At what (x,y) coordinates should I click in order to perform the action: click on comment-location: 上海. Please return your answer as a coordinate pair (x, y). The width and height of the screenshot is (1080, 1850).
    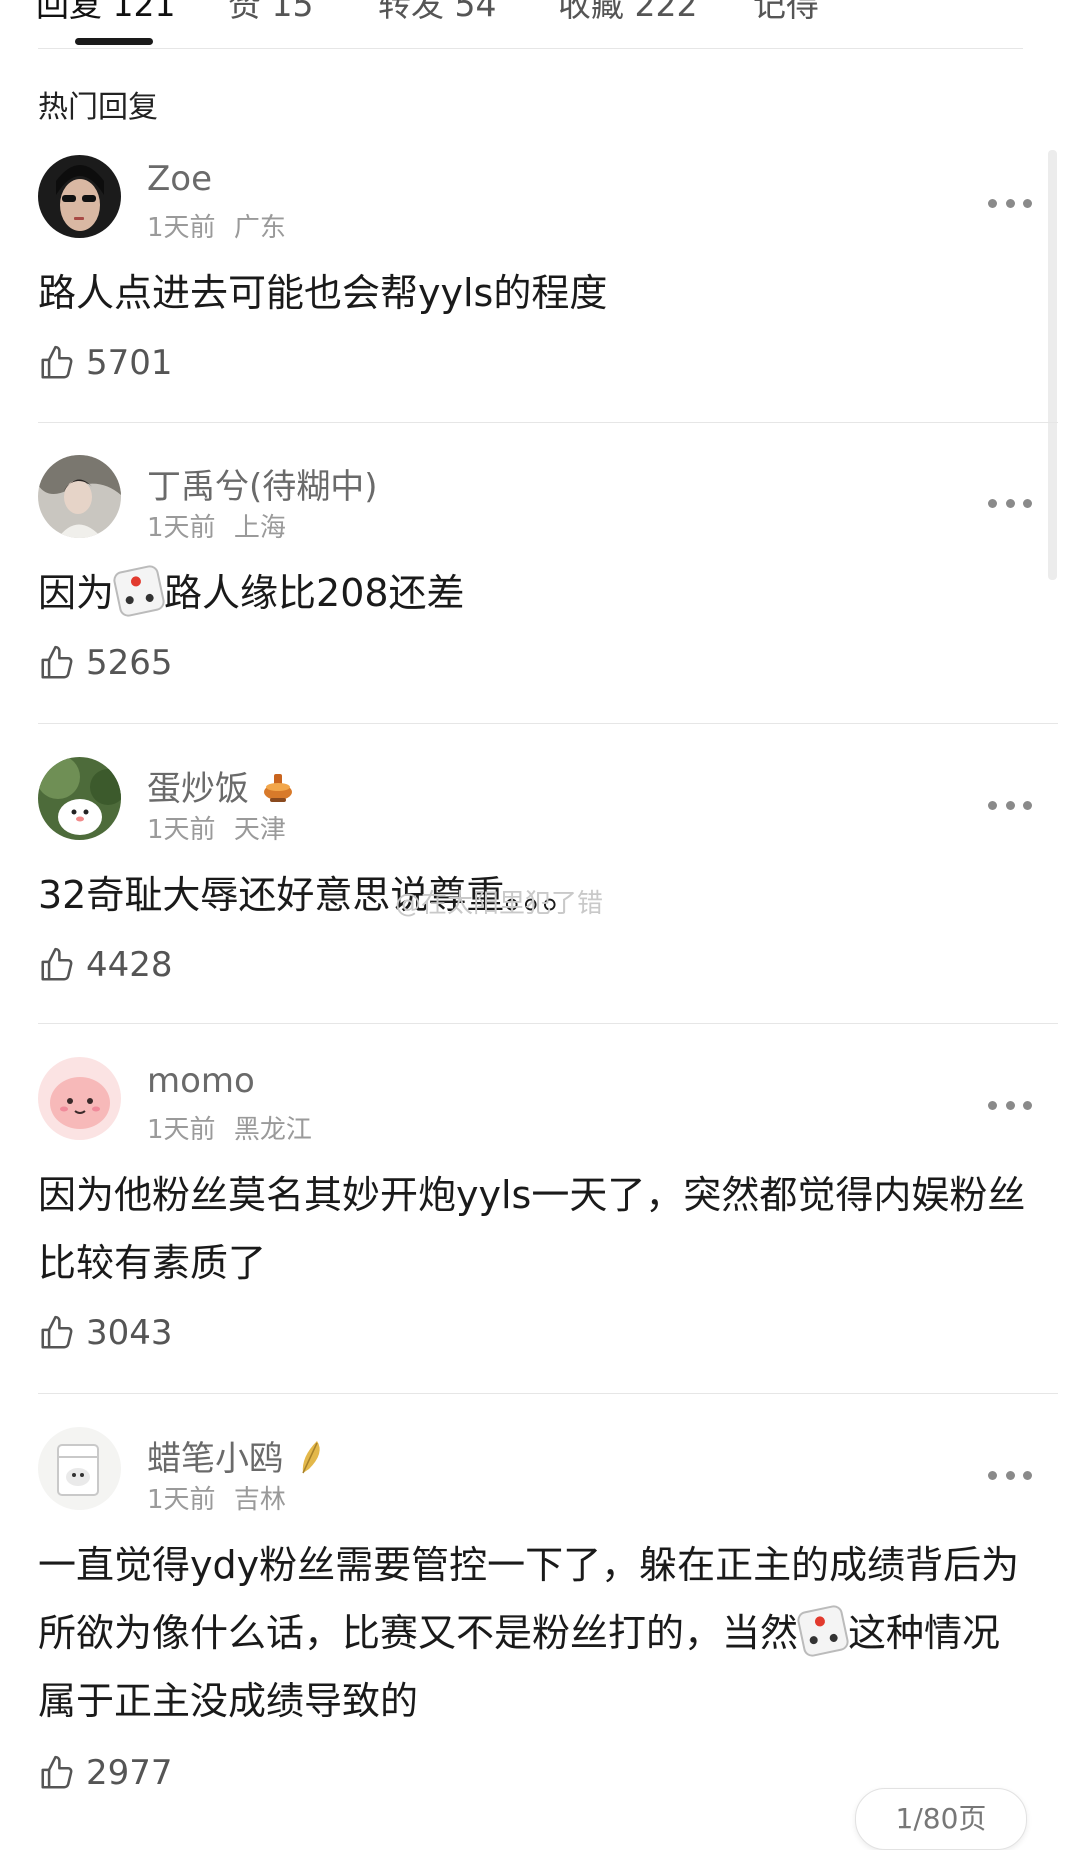
    Looking at the image, I should click on (259, 528).